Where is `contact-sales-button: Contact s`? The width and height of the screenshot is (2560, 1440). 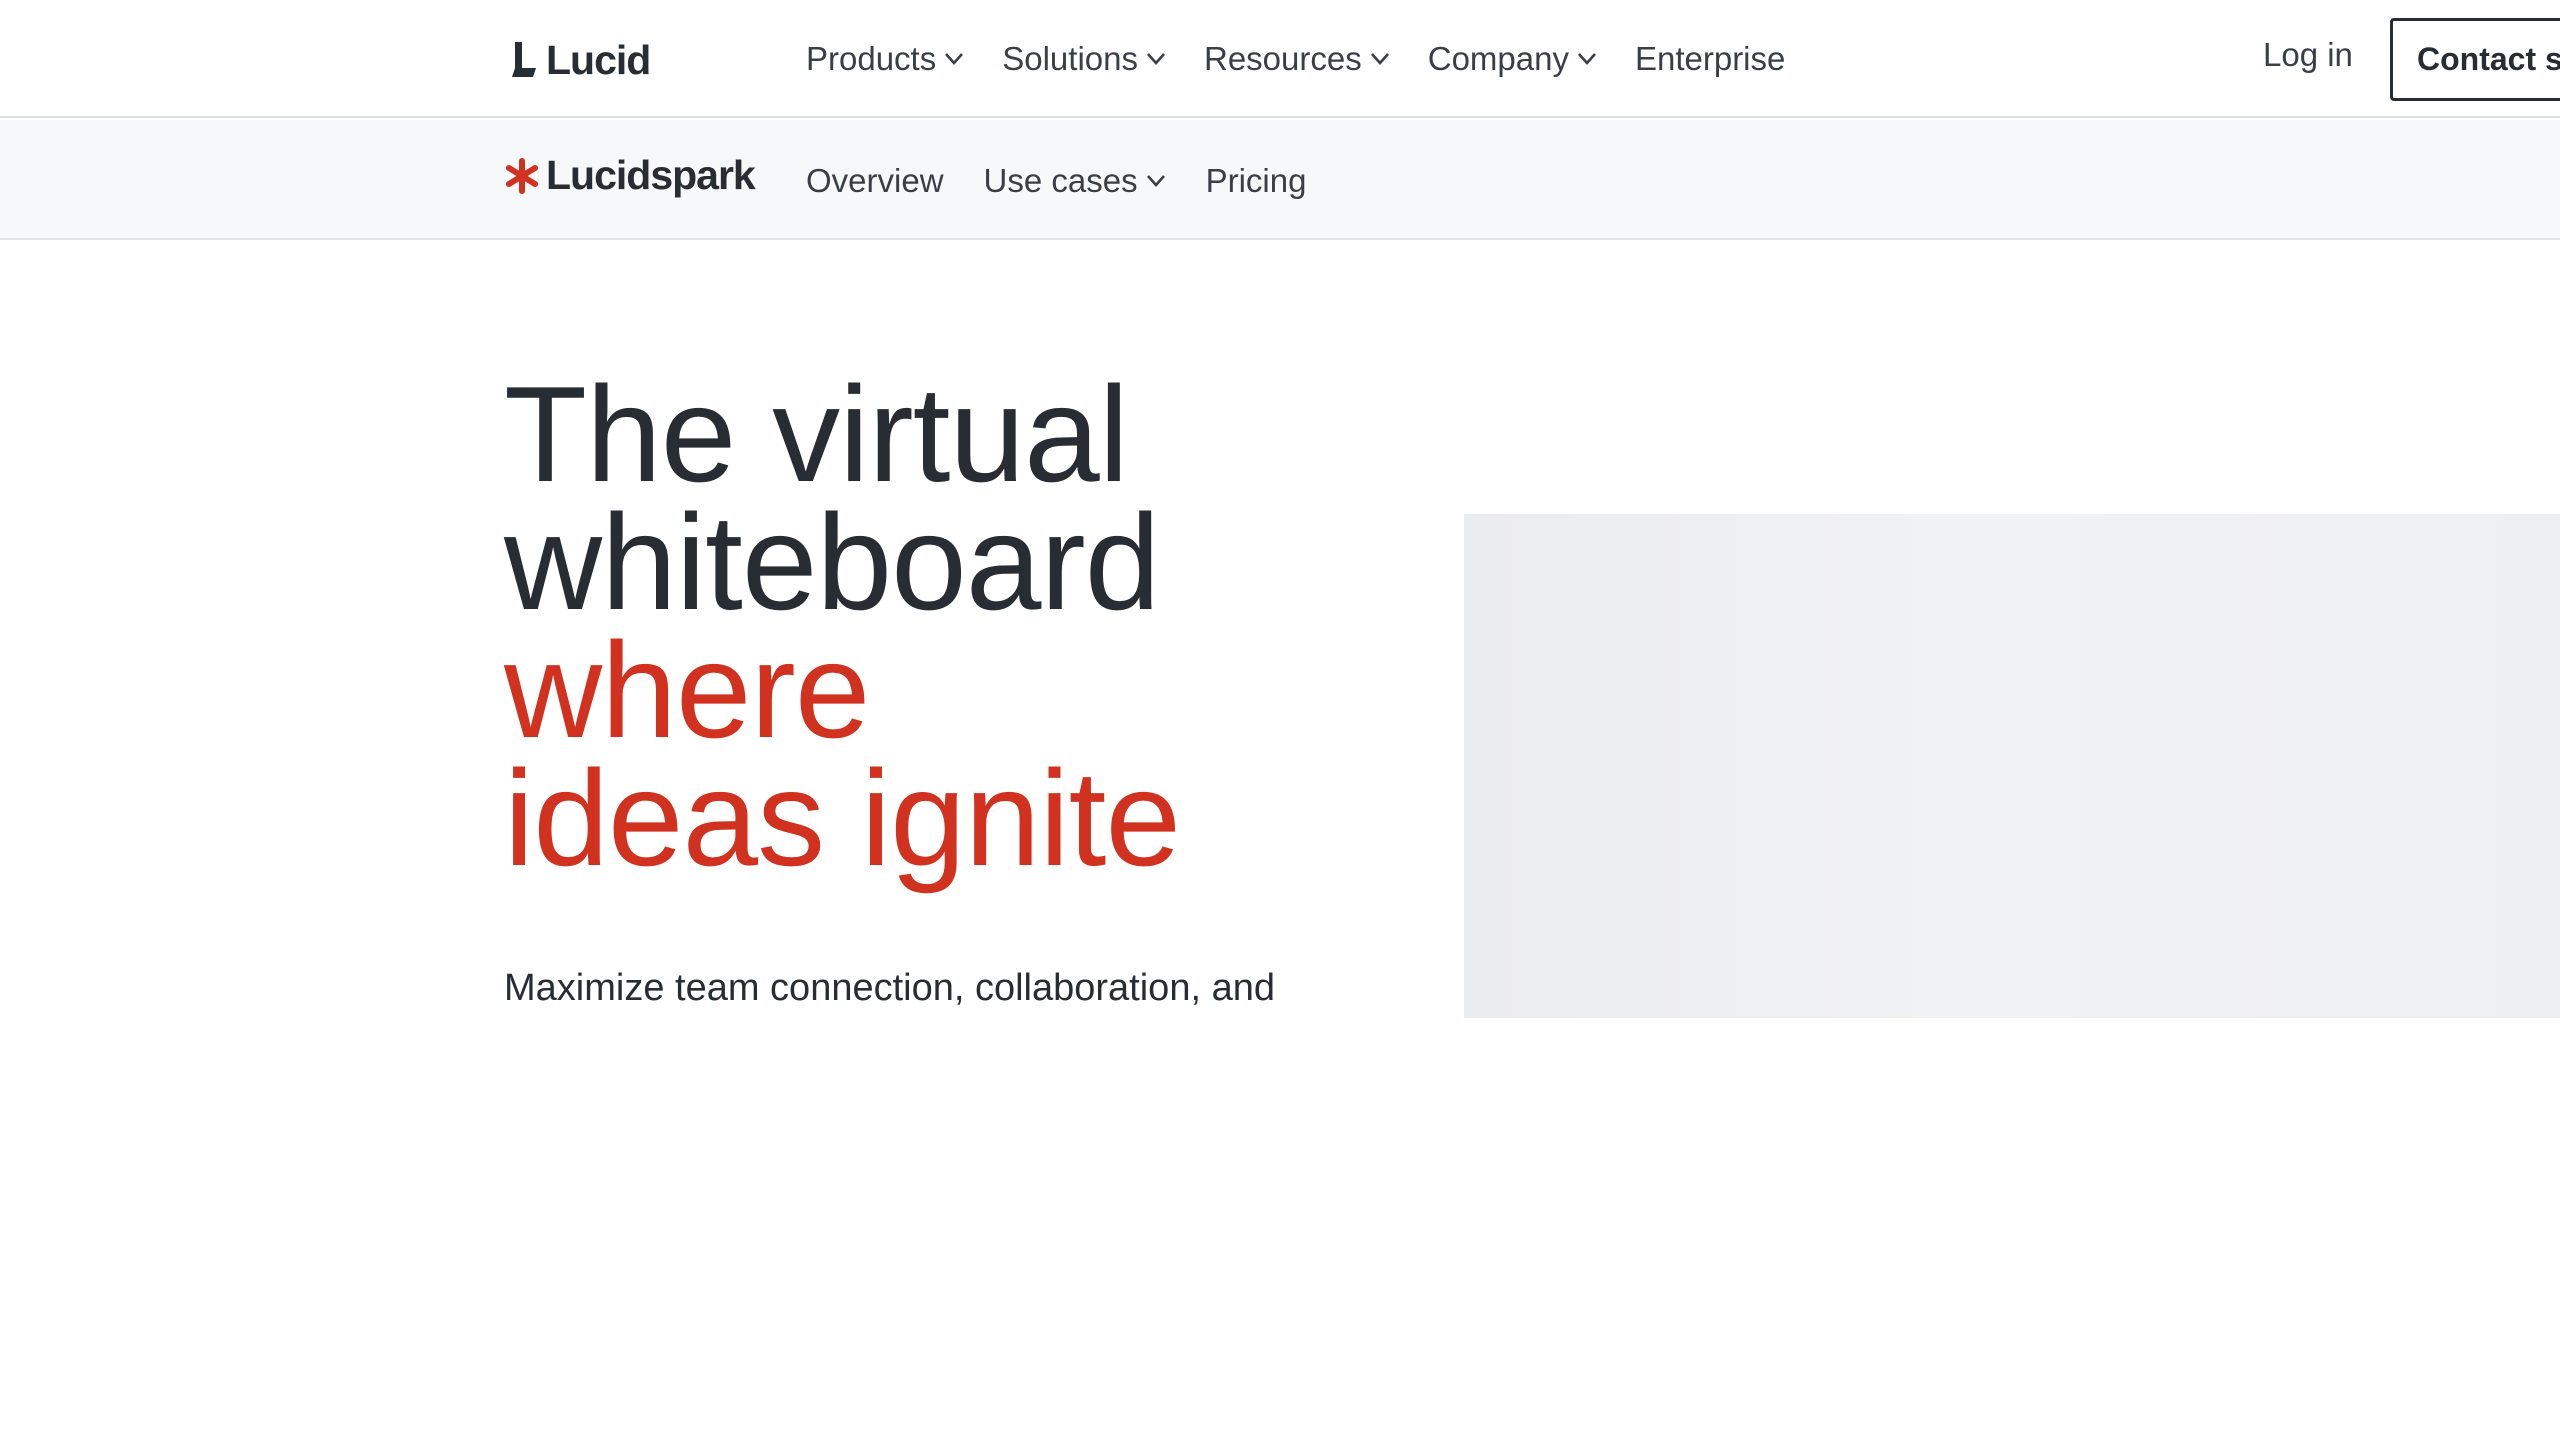
contact-sales-button: Contact s is located at coordinates (2475, 59).